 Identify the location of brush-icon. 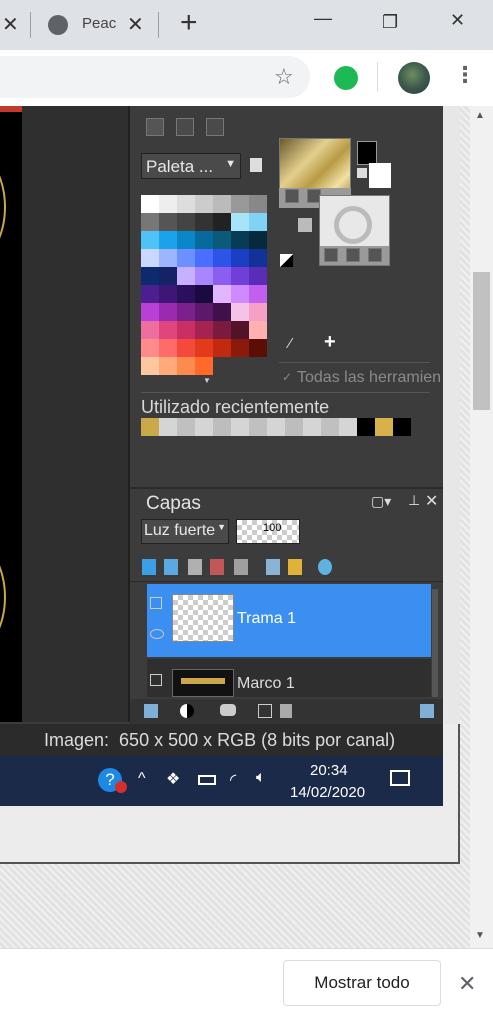
(217, 567).